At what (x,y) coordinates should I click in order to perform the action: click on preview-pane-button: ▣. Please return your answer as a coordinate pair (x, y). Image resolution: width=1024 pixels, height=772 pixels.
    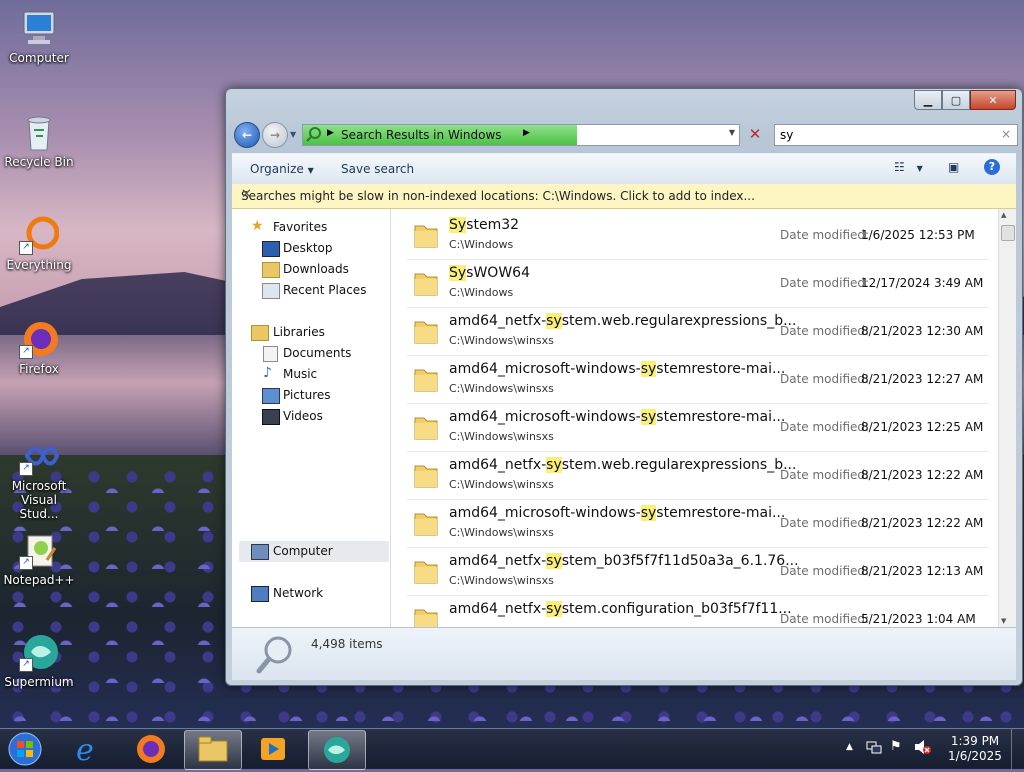
    Looking at the image, I should click on (953, 167).